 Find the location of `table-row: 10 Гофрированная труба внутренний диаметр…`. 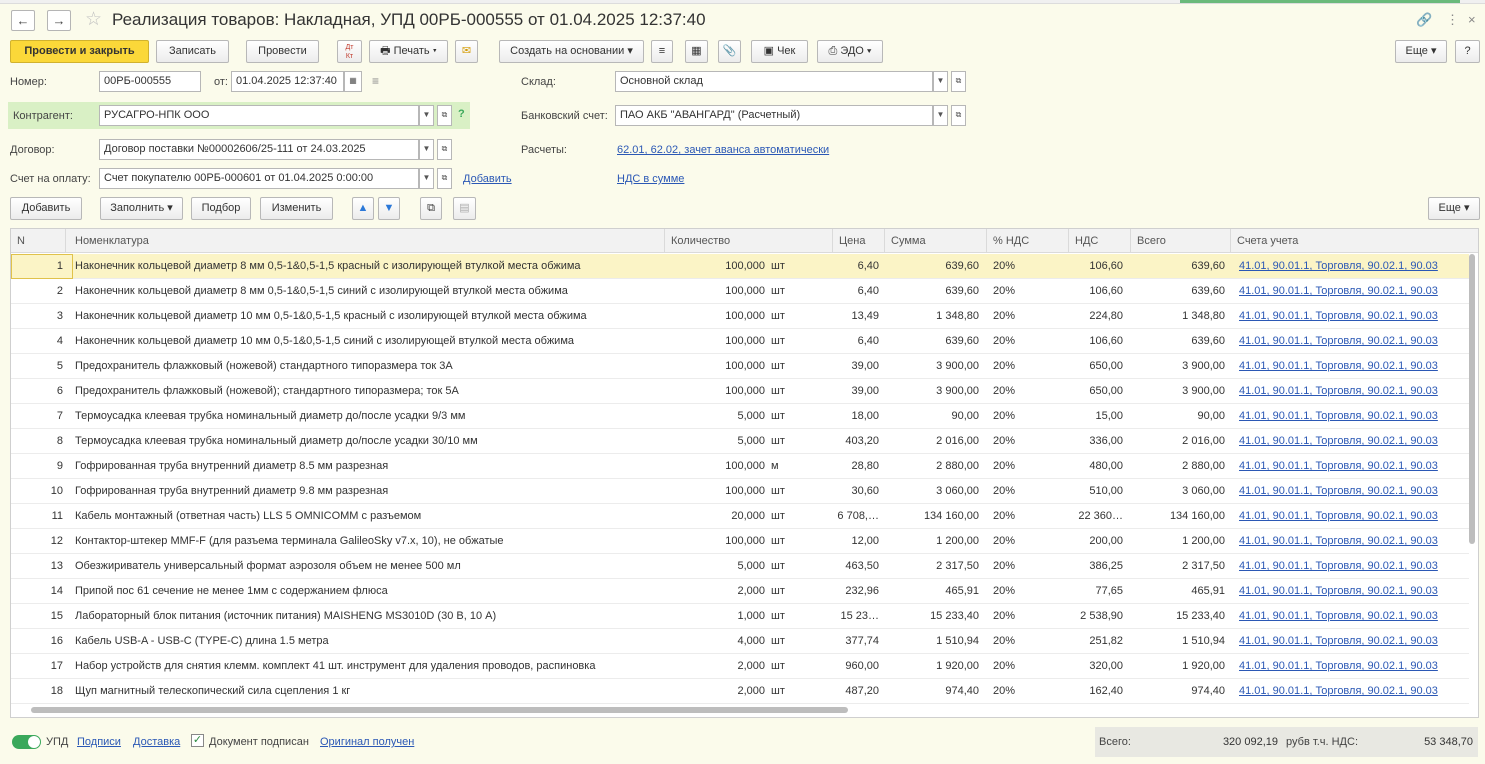

table-row: 10 Гофрированная труба внутренний диаметр… is located at coordinates (740, 491).